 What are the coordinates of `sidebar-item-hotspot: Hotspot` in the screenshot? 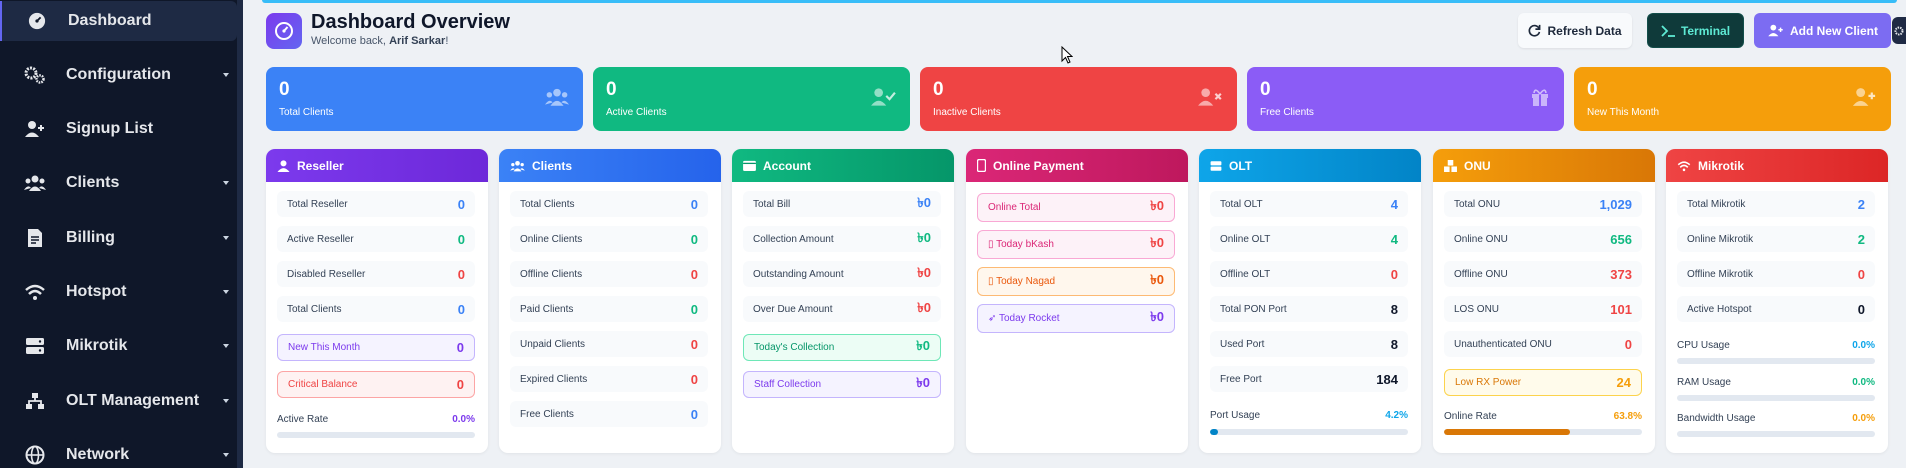 It's located at (118, 292).